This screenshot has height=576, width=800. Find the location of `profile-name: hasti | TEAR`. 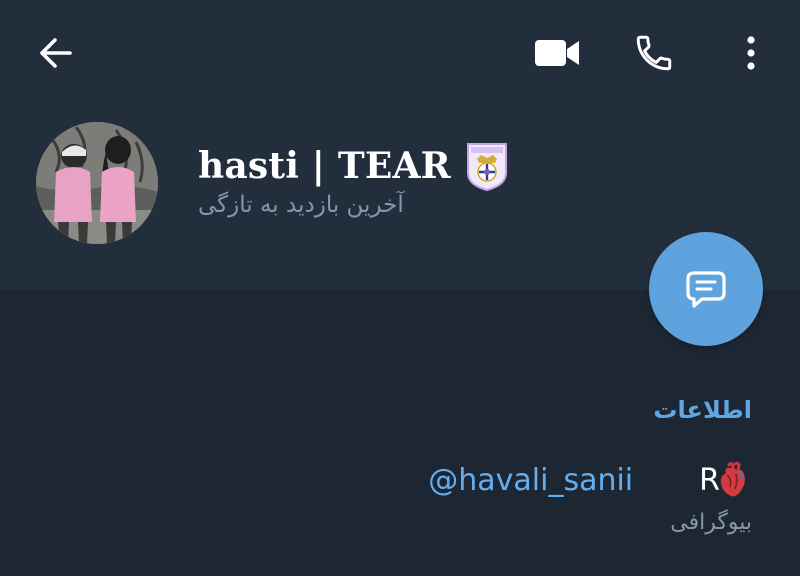

profile-name: hasti | TEAR is located at coordinates (324, 166).